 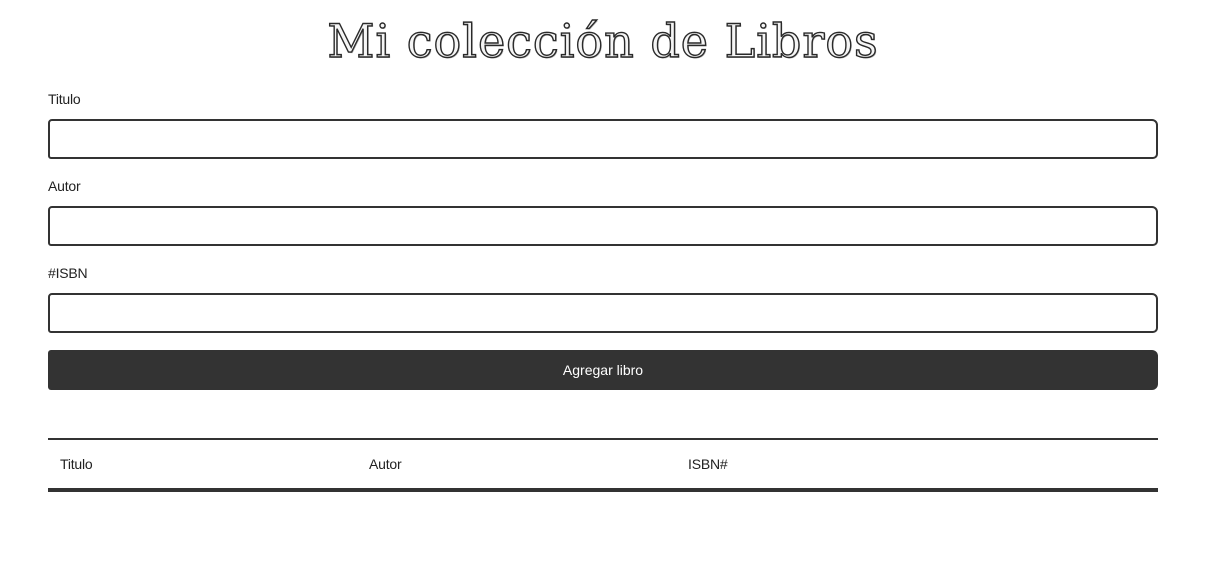 What do you see at coordinates (76, 464) in the screenshot?
I see `column-header-title: Titulo` at bounding box center [76, 464].